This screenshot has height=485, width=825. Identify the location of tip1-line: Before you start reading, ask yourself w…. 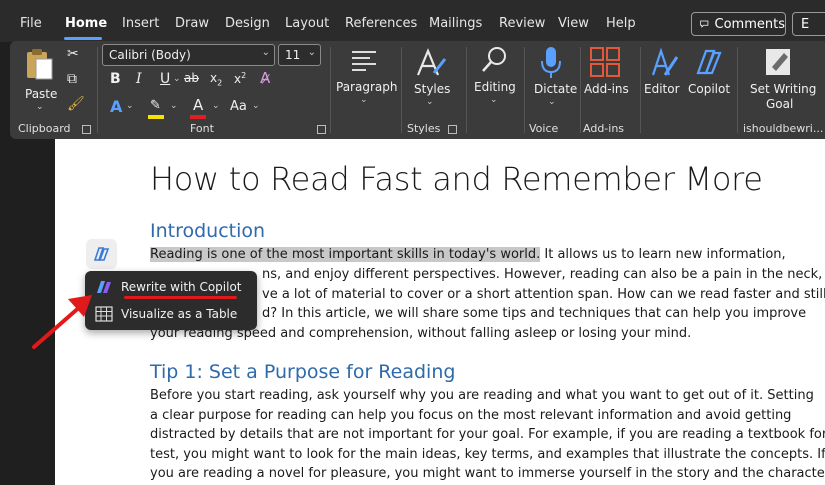
(482, 396).